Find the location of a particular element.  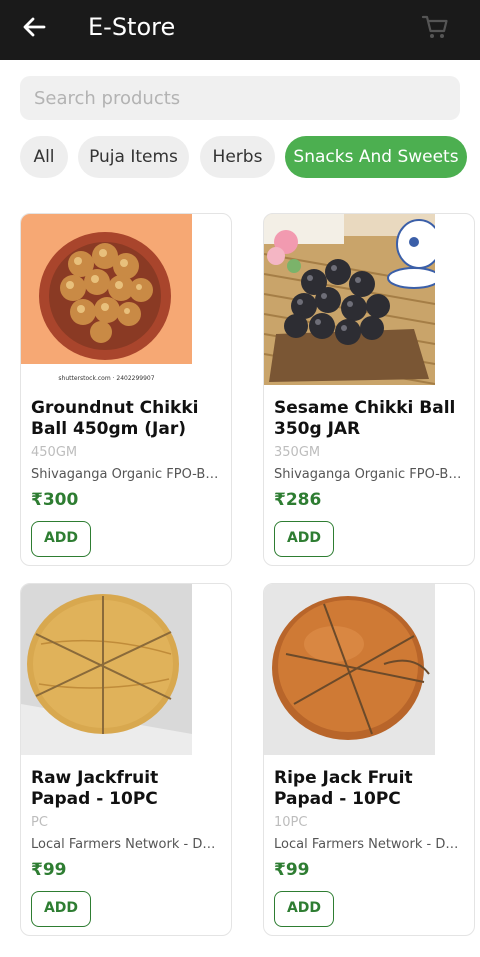

product-unit: 10PC is located at coordinates (291, 822).